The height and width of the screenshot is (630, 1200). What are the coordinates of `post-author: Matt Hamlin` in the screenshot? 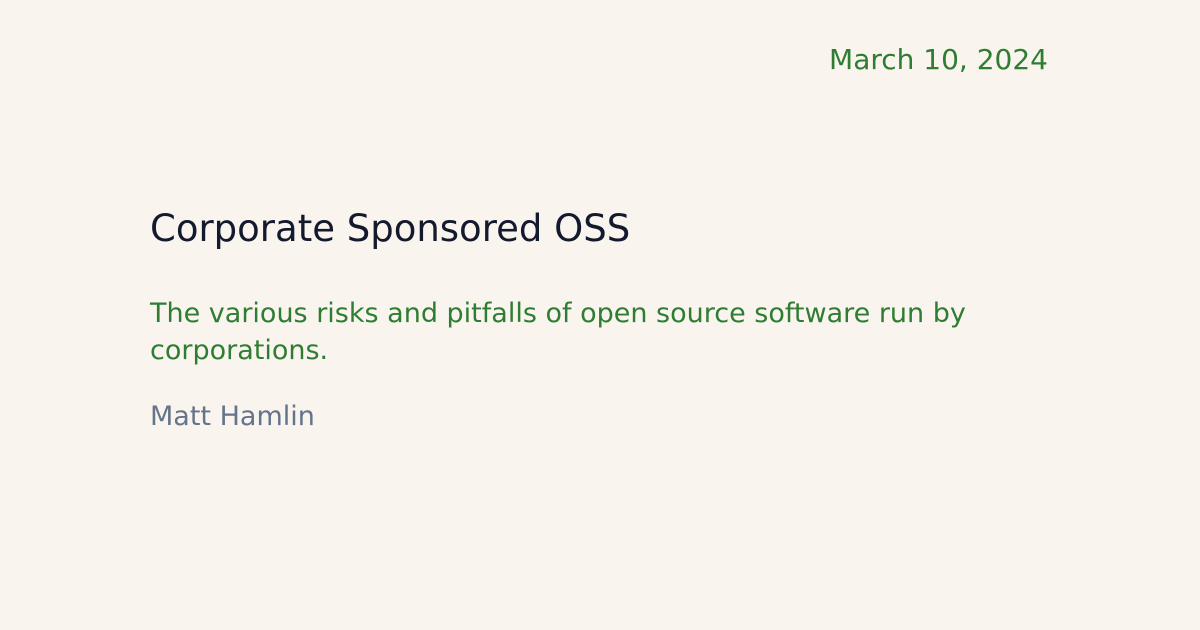 It's located at (232, 416).